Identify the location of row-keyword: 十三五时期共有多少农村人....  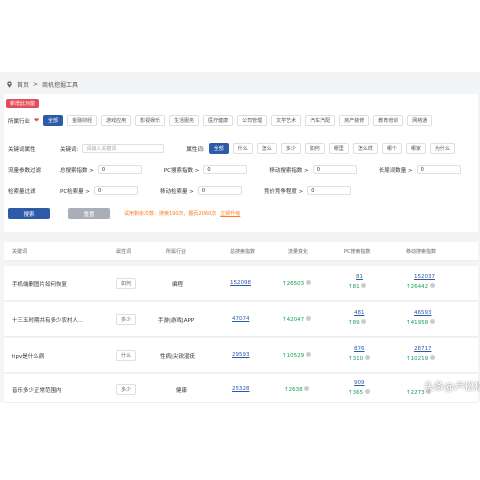
(47, 320).